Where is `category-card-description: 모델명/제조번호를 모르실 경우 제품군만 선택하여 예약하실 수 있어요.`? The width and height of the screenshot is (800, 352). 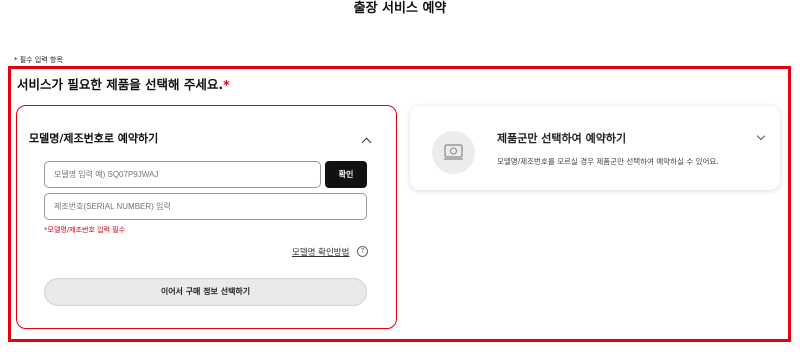
category-card-description: 모델명/제조번호를 모르실 경우 제품군만 선택하여 예약하실 수 있어요. is located at coordinates (608, 161).